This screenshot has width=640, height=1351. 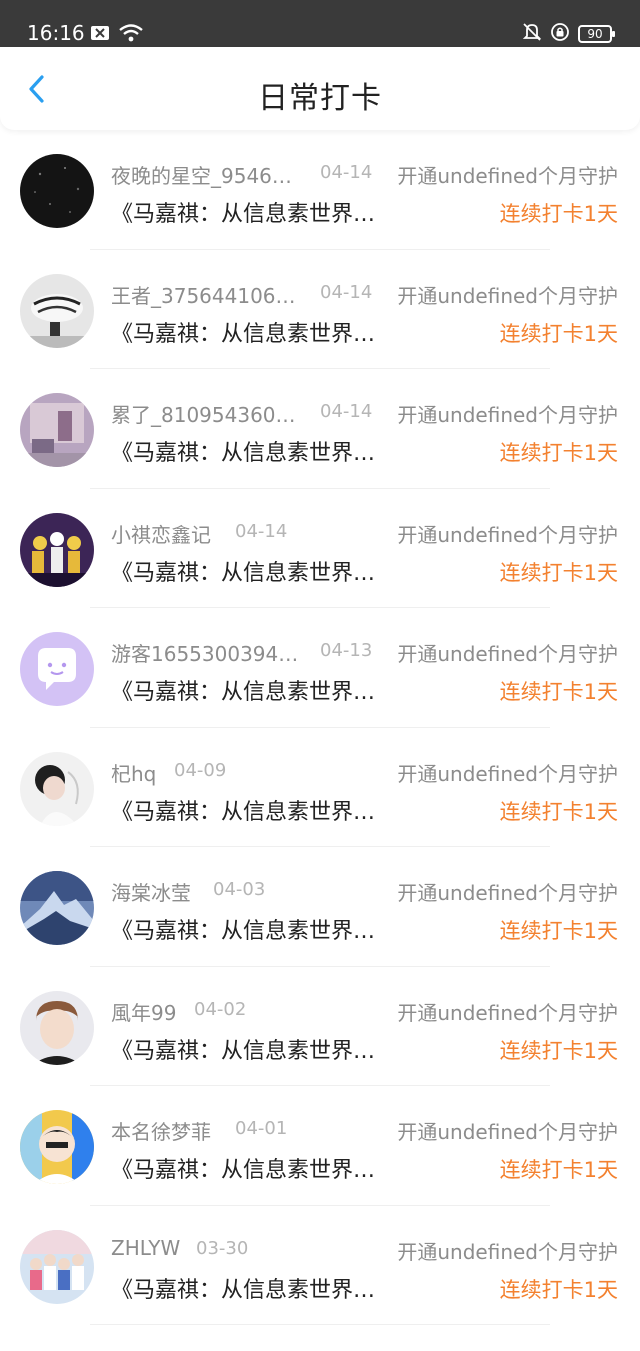 What do you see at coordinates (220, 1009) in the screenshot?
I see `checkin-date: 04-02` at bounding box center [220, 1009].